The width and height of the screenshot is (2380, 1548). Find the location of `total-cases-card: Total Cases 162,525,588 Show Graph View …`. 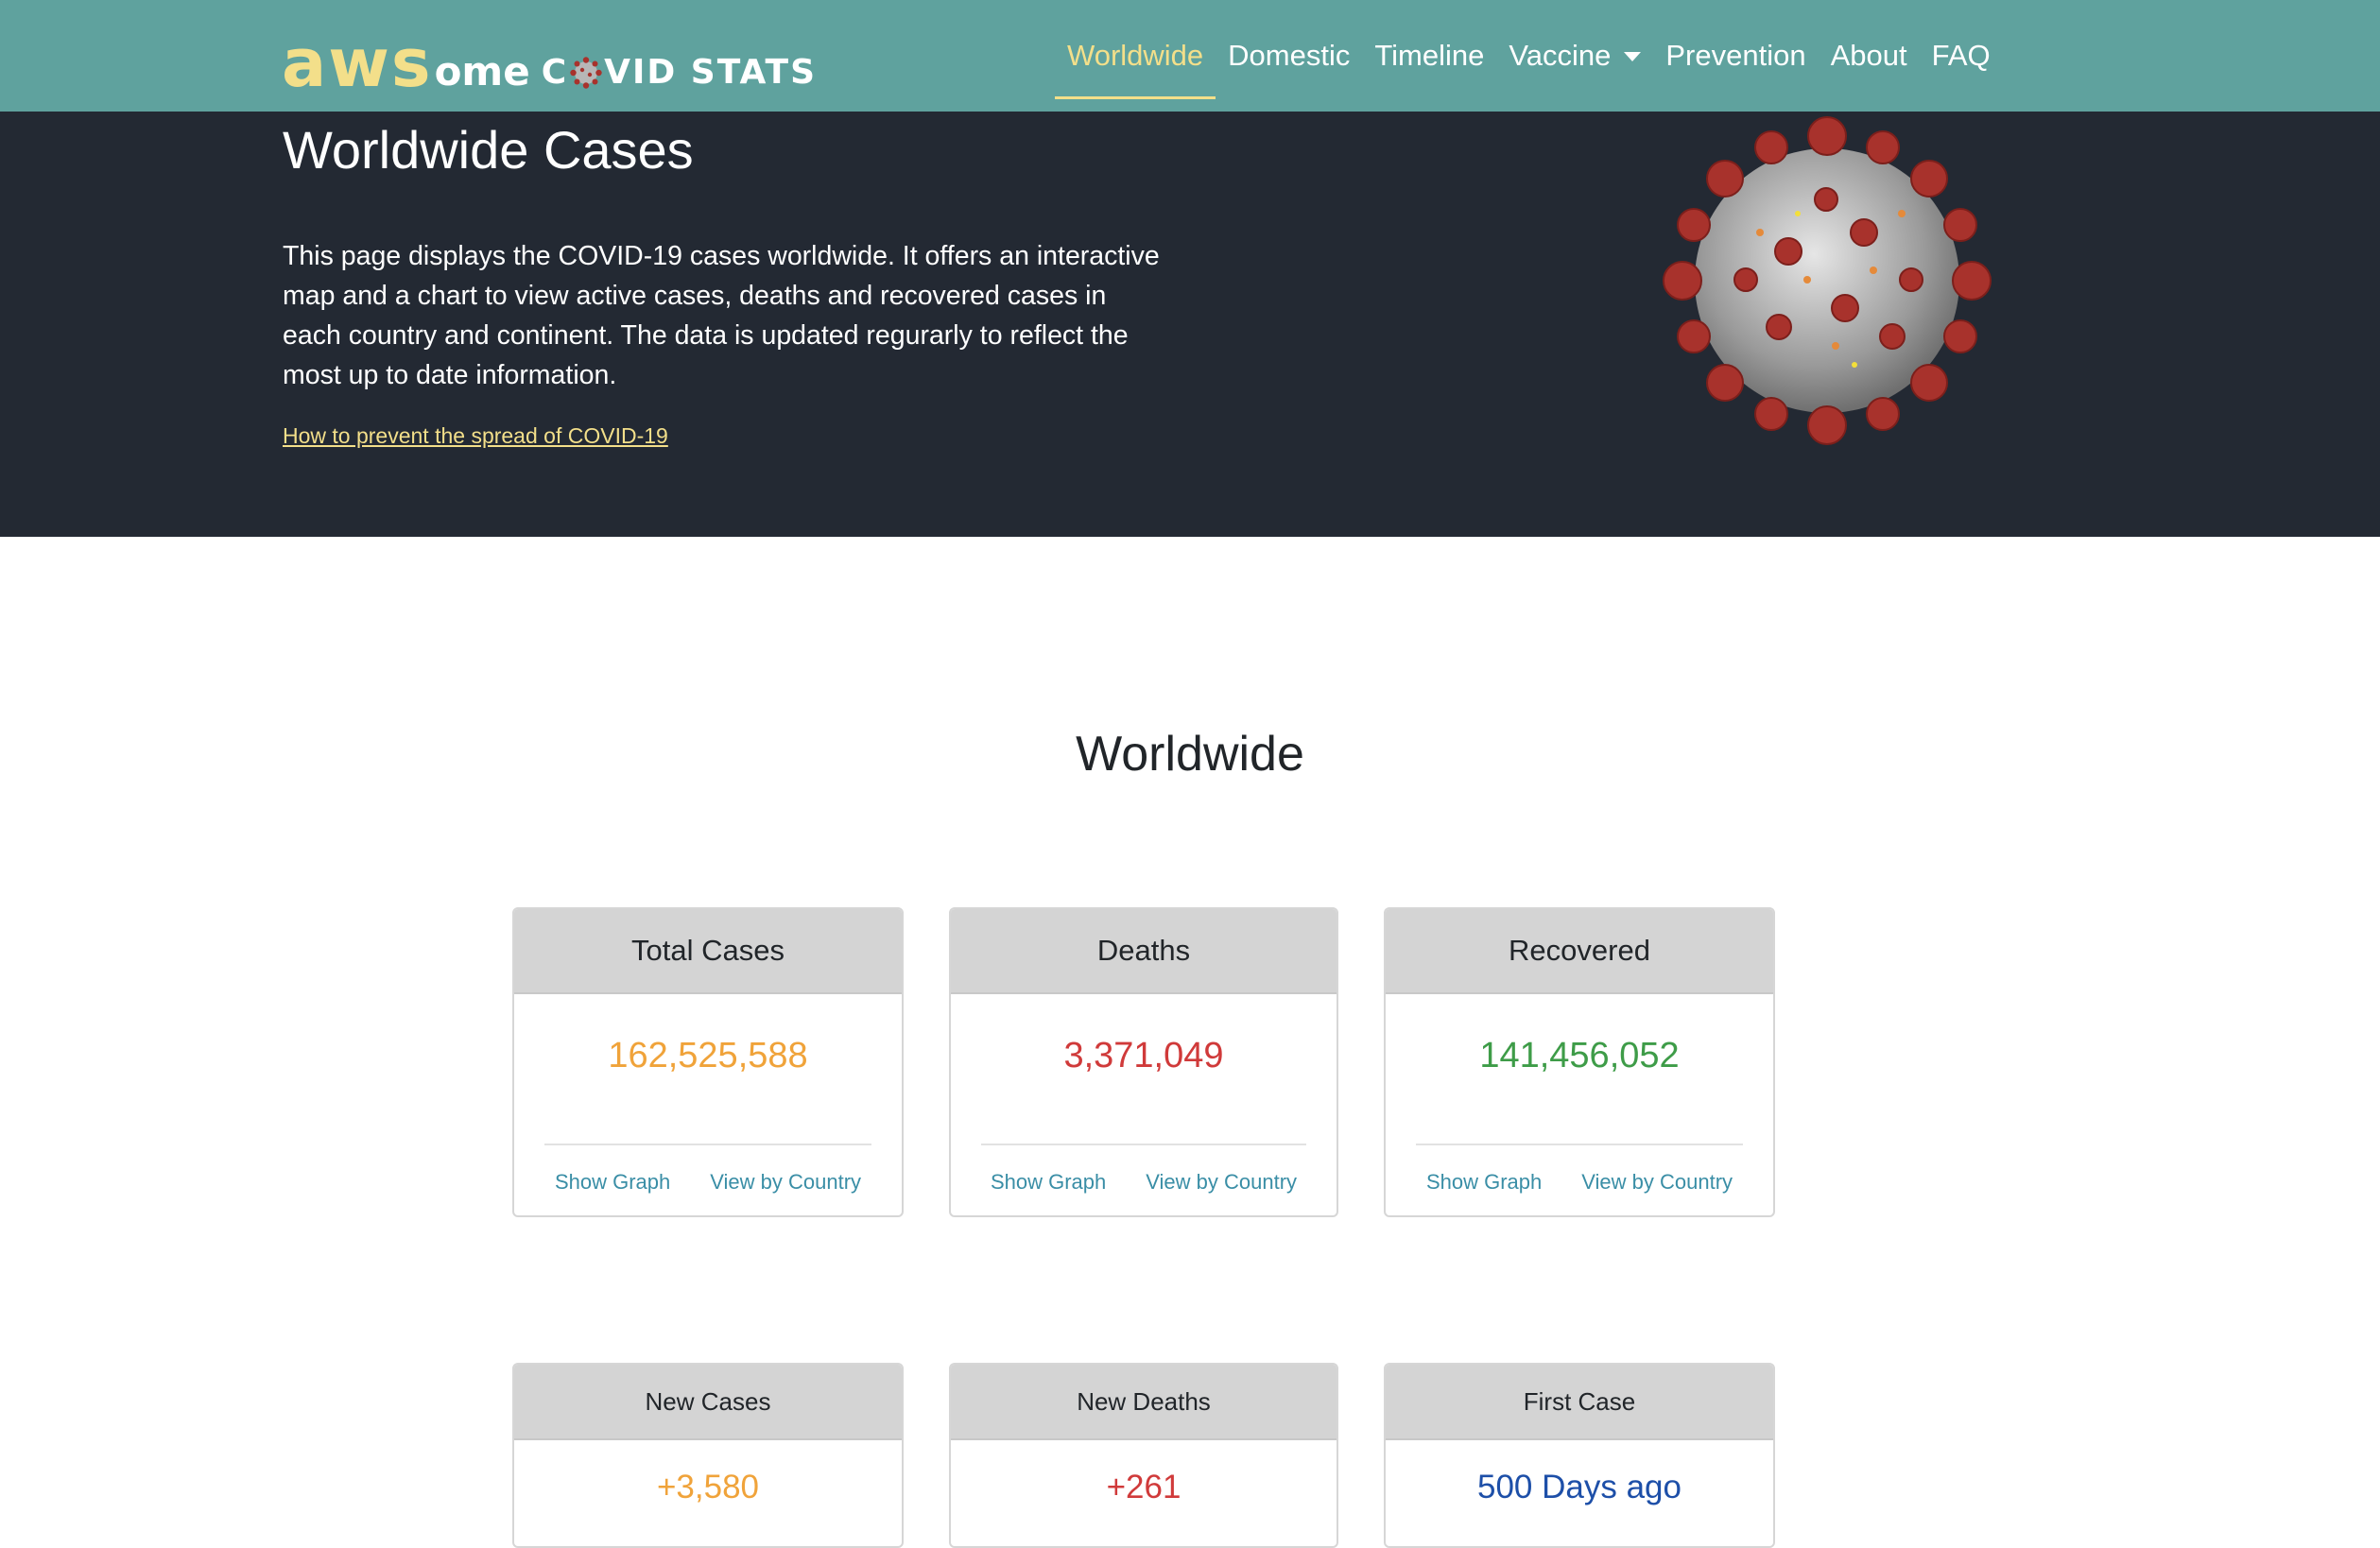

total-cases-card: Total Cases 162,525,588 Show Graph View … is located at coordinates (708, 1062).